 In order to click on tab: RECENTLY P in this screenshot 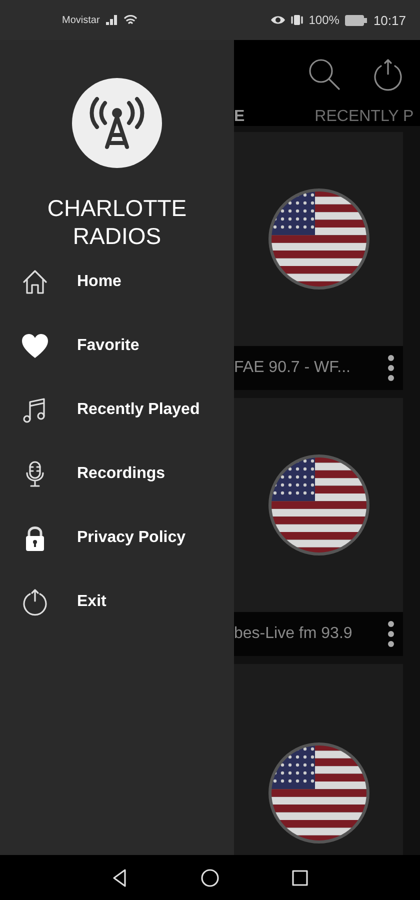, I will do `click(364, 117)`.